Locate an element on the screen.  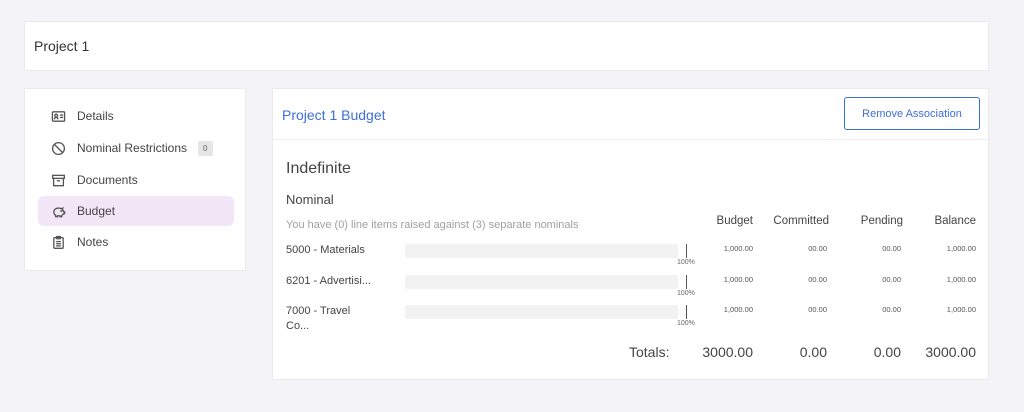
sidebar-item-nominal-restrictions: Nominal Restrictions 0 is located at coordinates (136, 148).